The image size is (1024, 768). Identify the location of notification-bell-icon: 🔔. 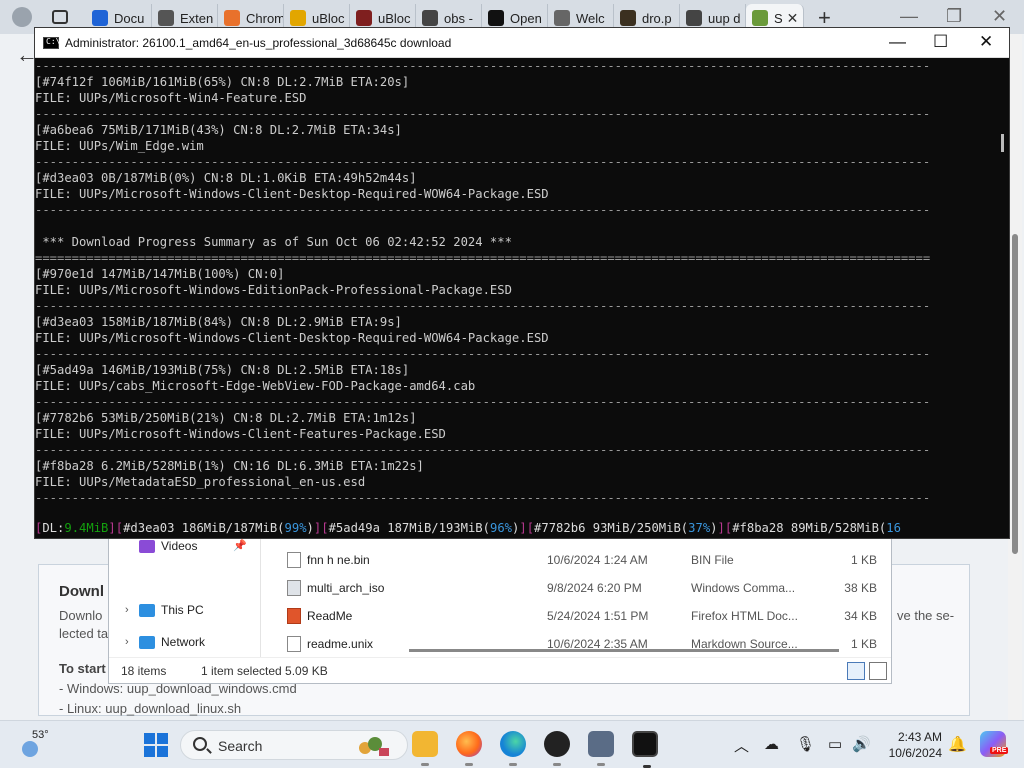
(957, 744).